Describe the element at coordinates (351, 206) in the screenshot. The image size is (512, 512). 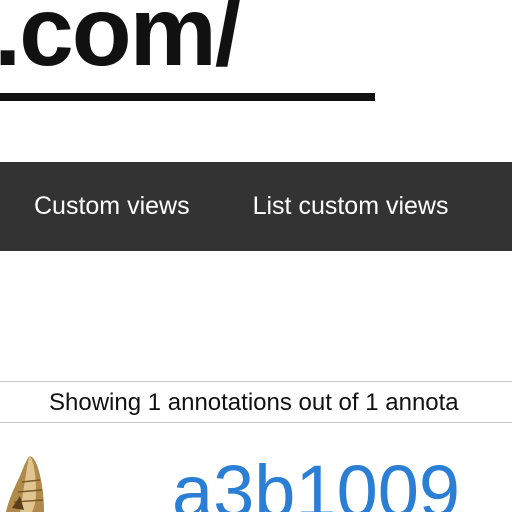
I see `nav-list-custom-views: List custom views` at that location.